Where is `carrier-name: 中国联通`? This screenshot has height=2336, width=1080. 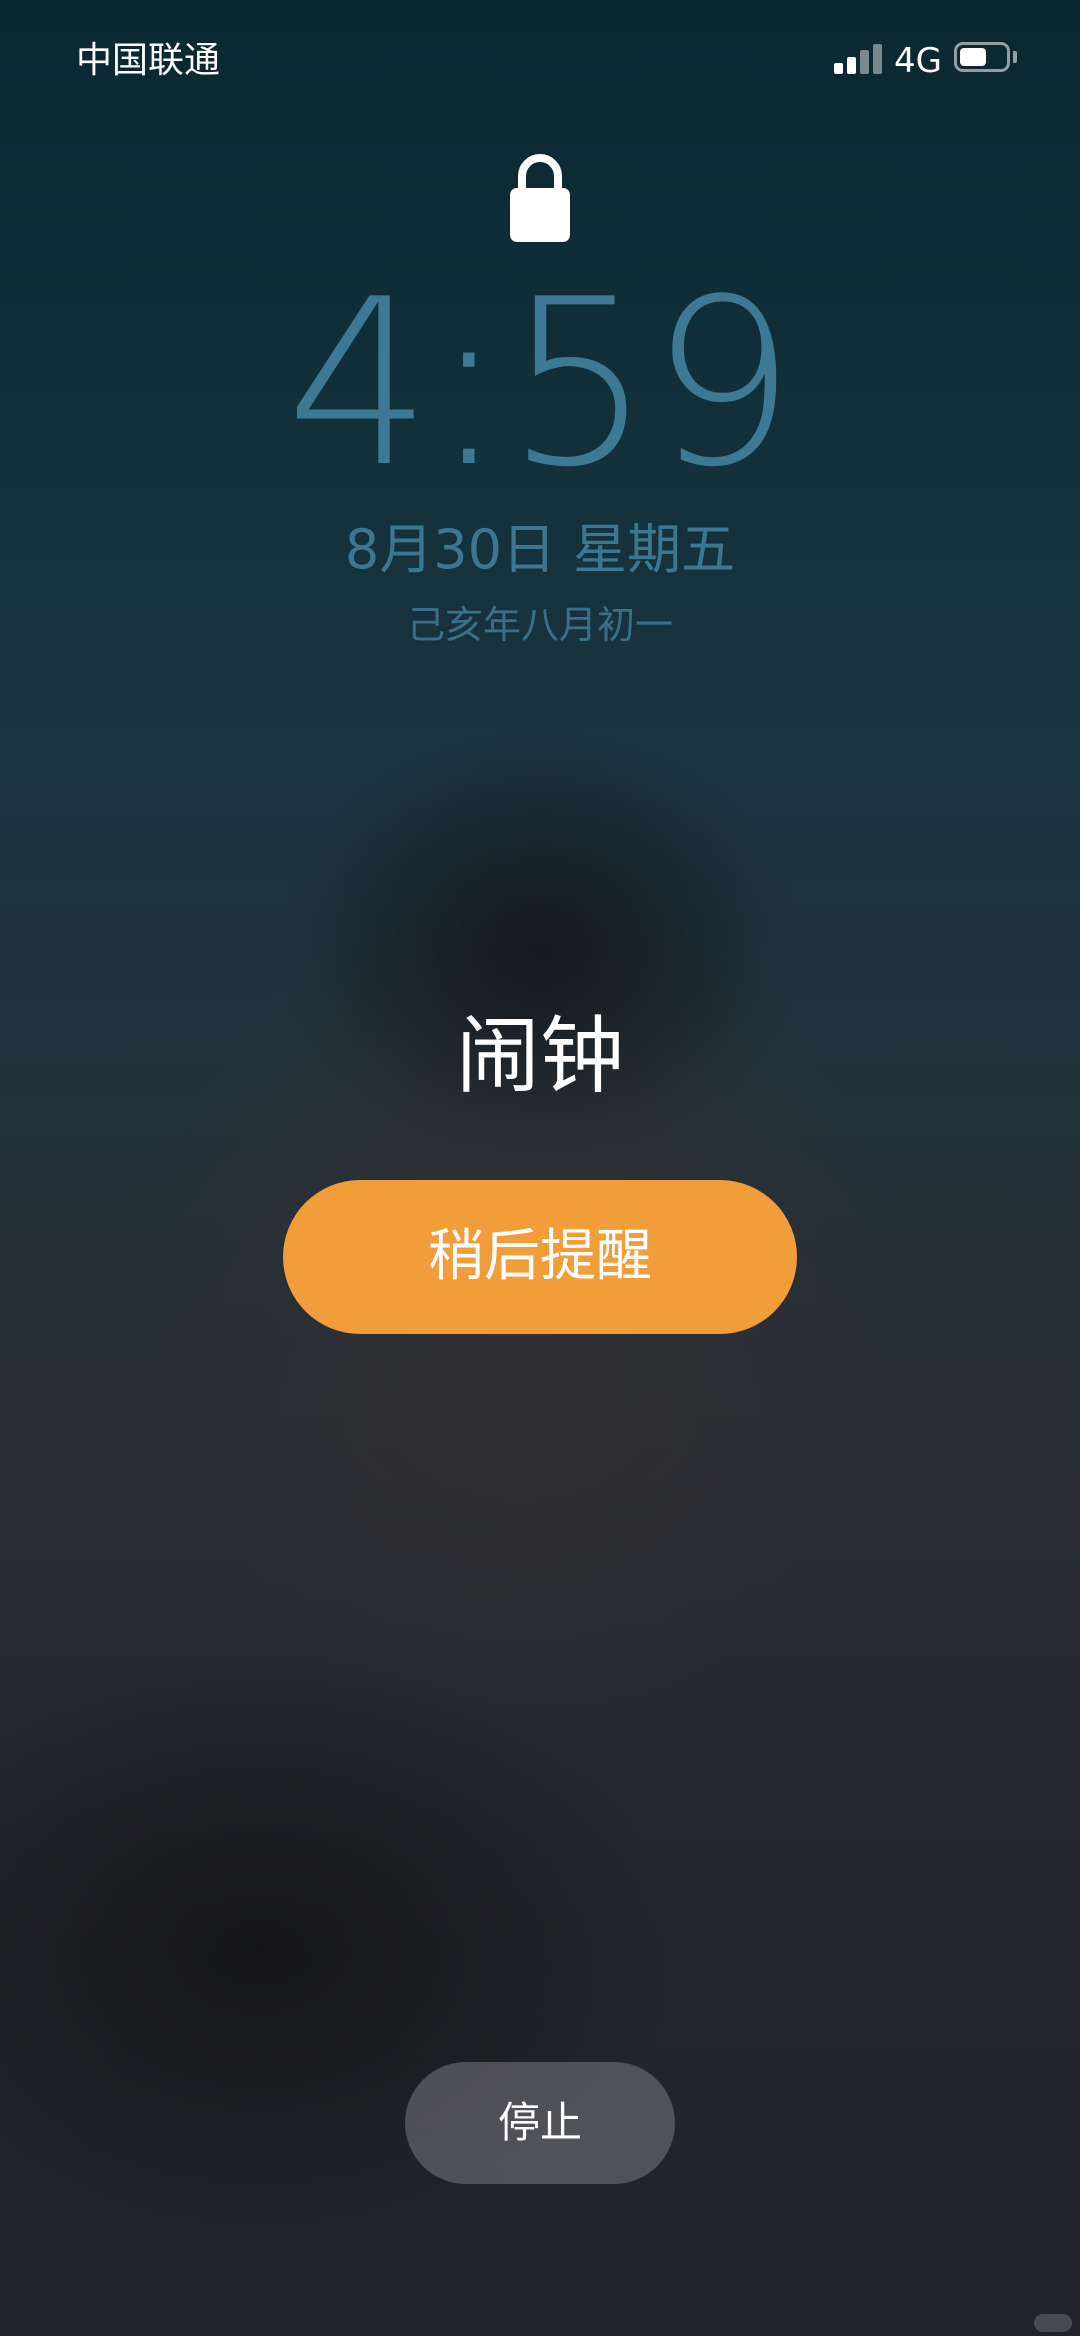 carrier-name: 中国联通 is located at coordinates (148, 60).